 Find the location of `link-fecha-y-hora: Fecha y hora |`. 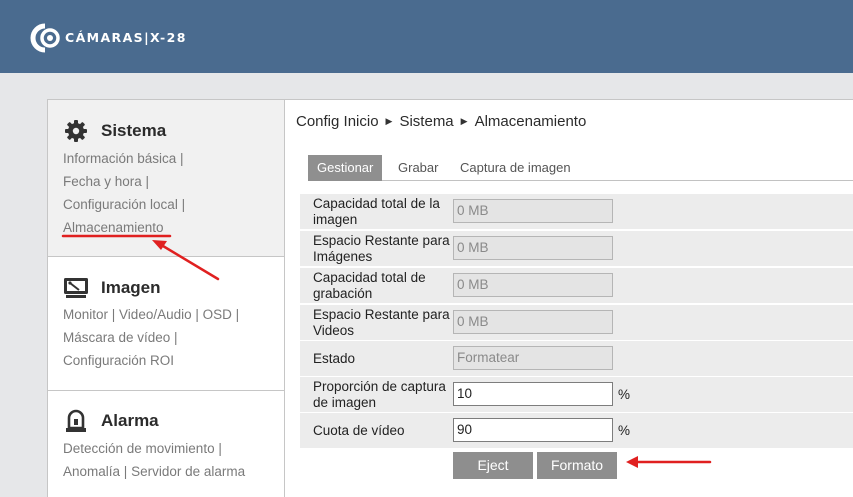

link-fecha-y-hora: Fecha y hora | is located at coordinates (106, 181).